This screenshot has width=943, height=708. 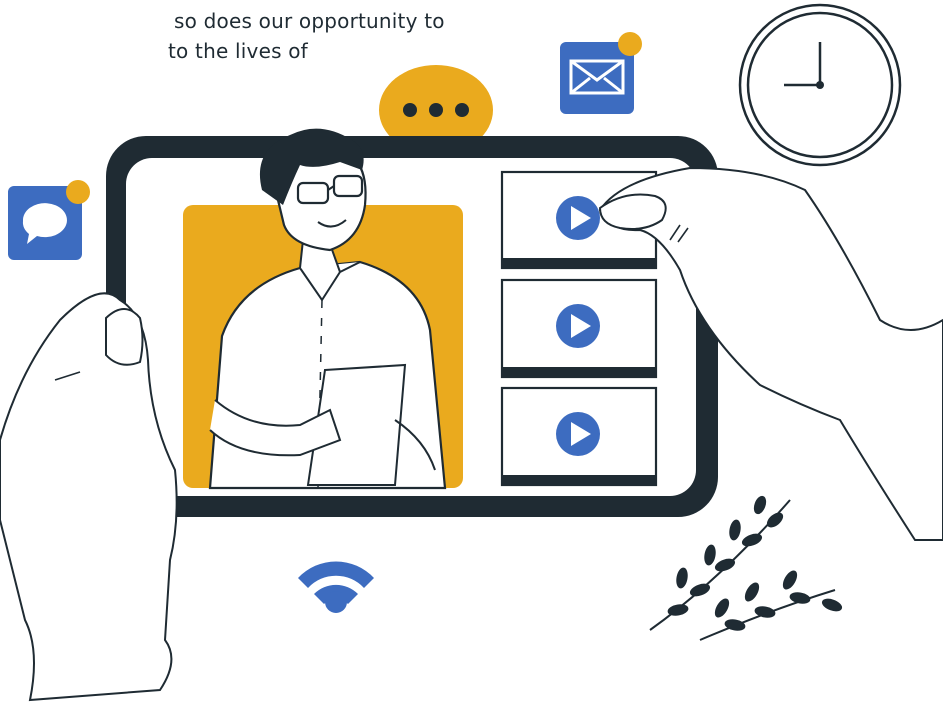 What do you see at coordinates (601, 73) in the screenshot?
I see `mail-icon` at bounding box center [601, 73].